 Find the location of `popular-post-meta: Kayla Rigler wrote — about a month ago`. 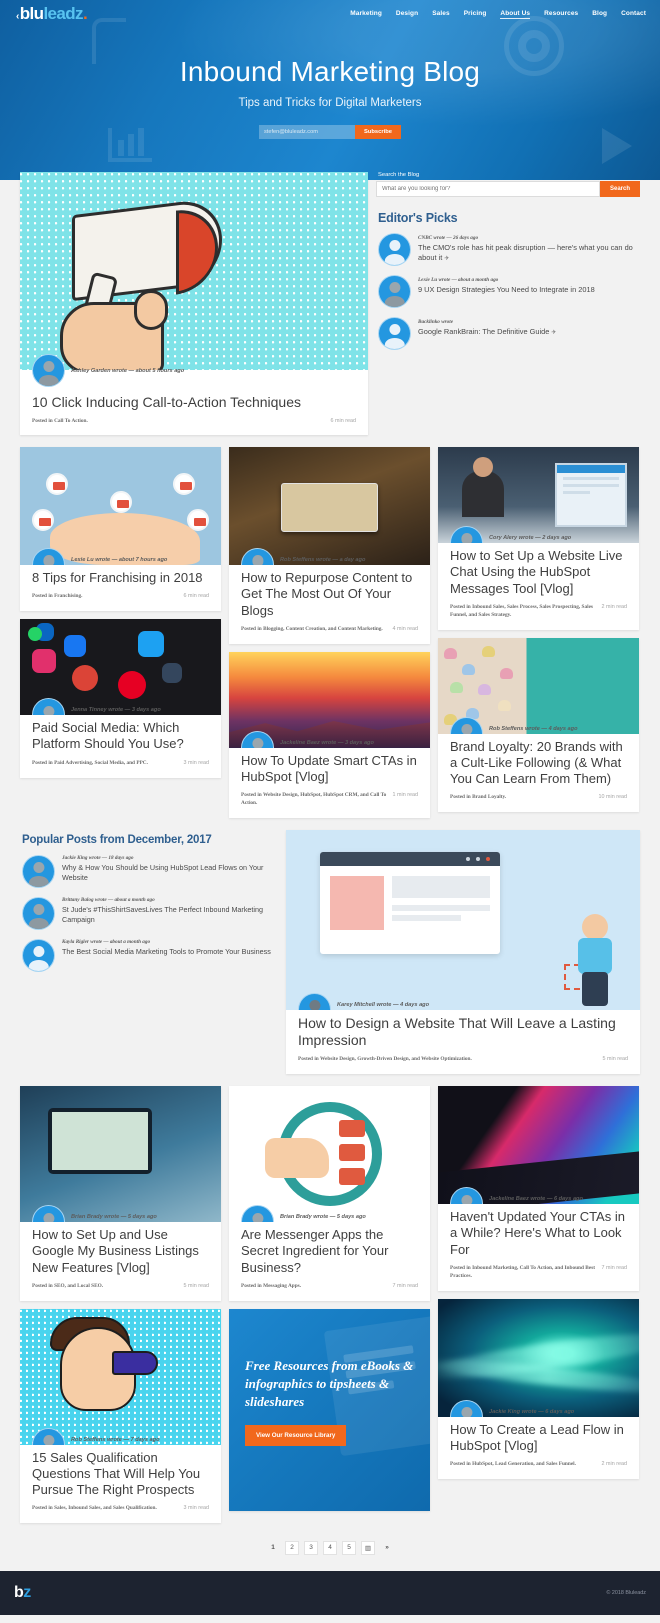

popular-post-meta: Kayla Rigler wrote — about a month ago is located at coordinates (106, 941).